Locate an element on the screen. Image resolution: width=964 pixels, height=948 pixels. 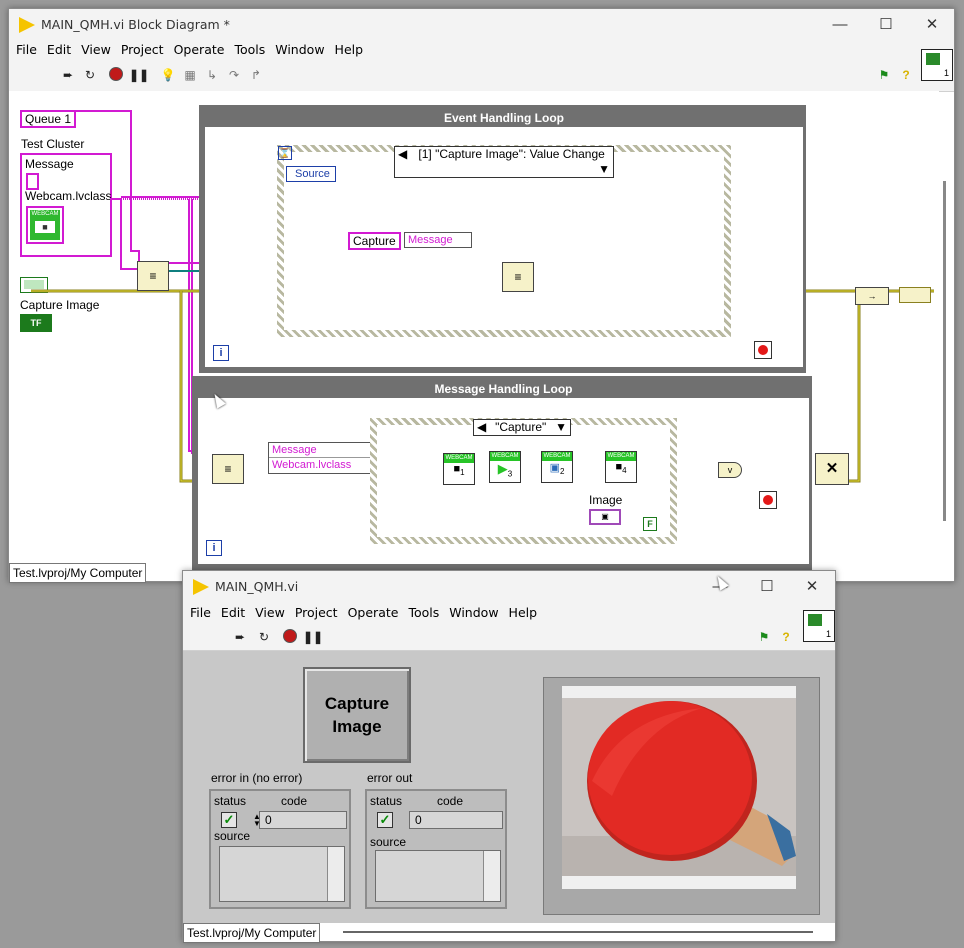
bundle-by-name-node: Message is located at coordinates (438, 240).